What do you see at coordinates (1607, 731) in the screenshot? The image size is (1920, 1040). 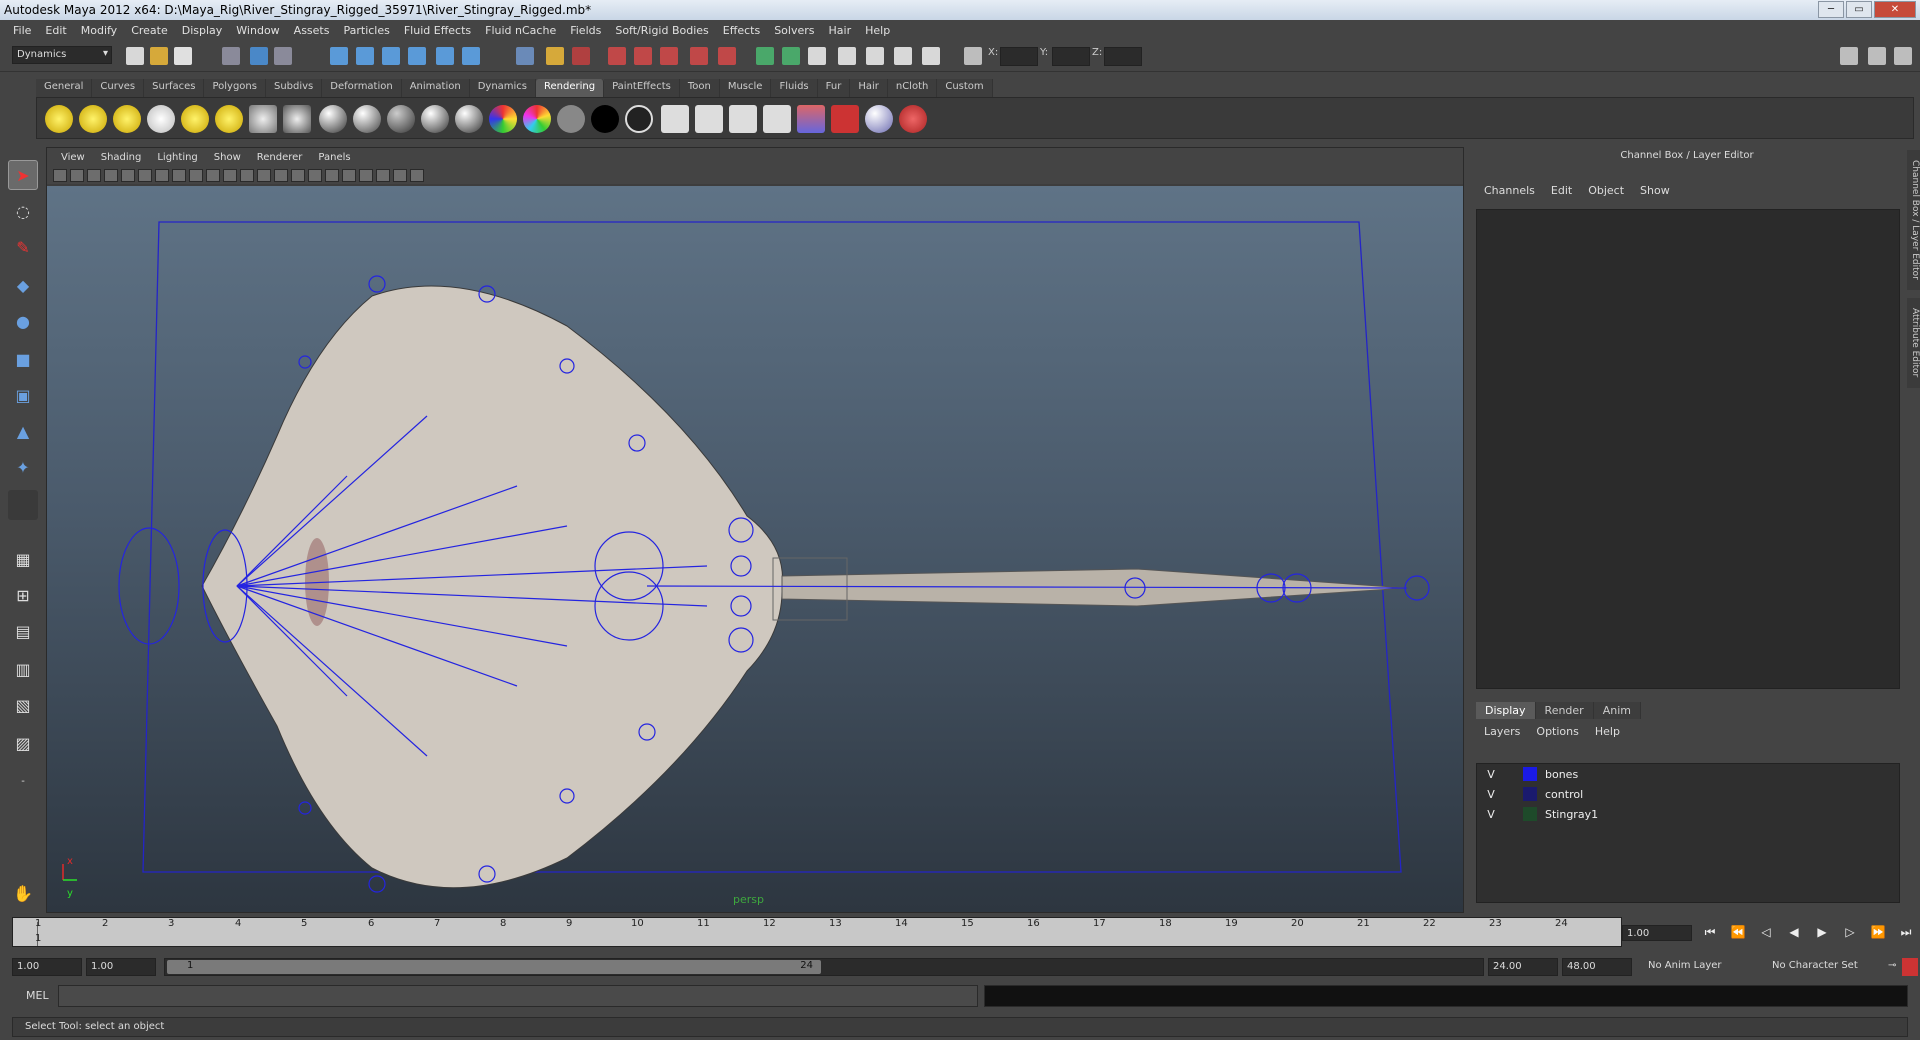 I see `layer-menu-help: Help` at bounding box center [1607, 731].